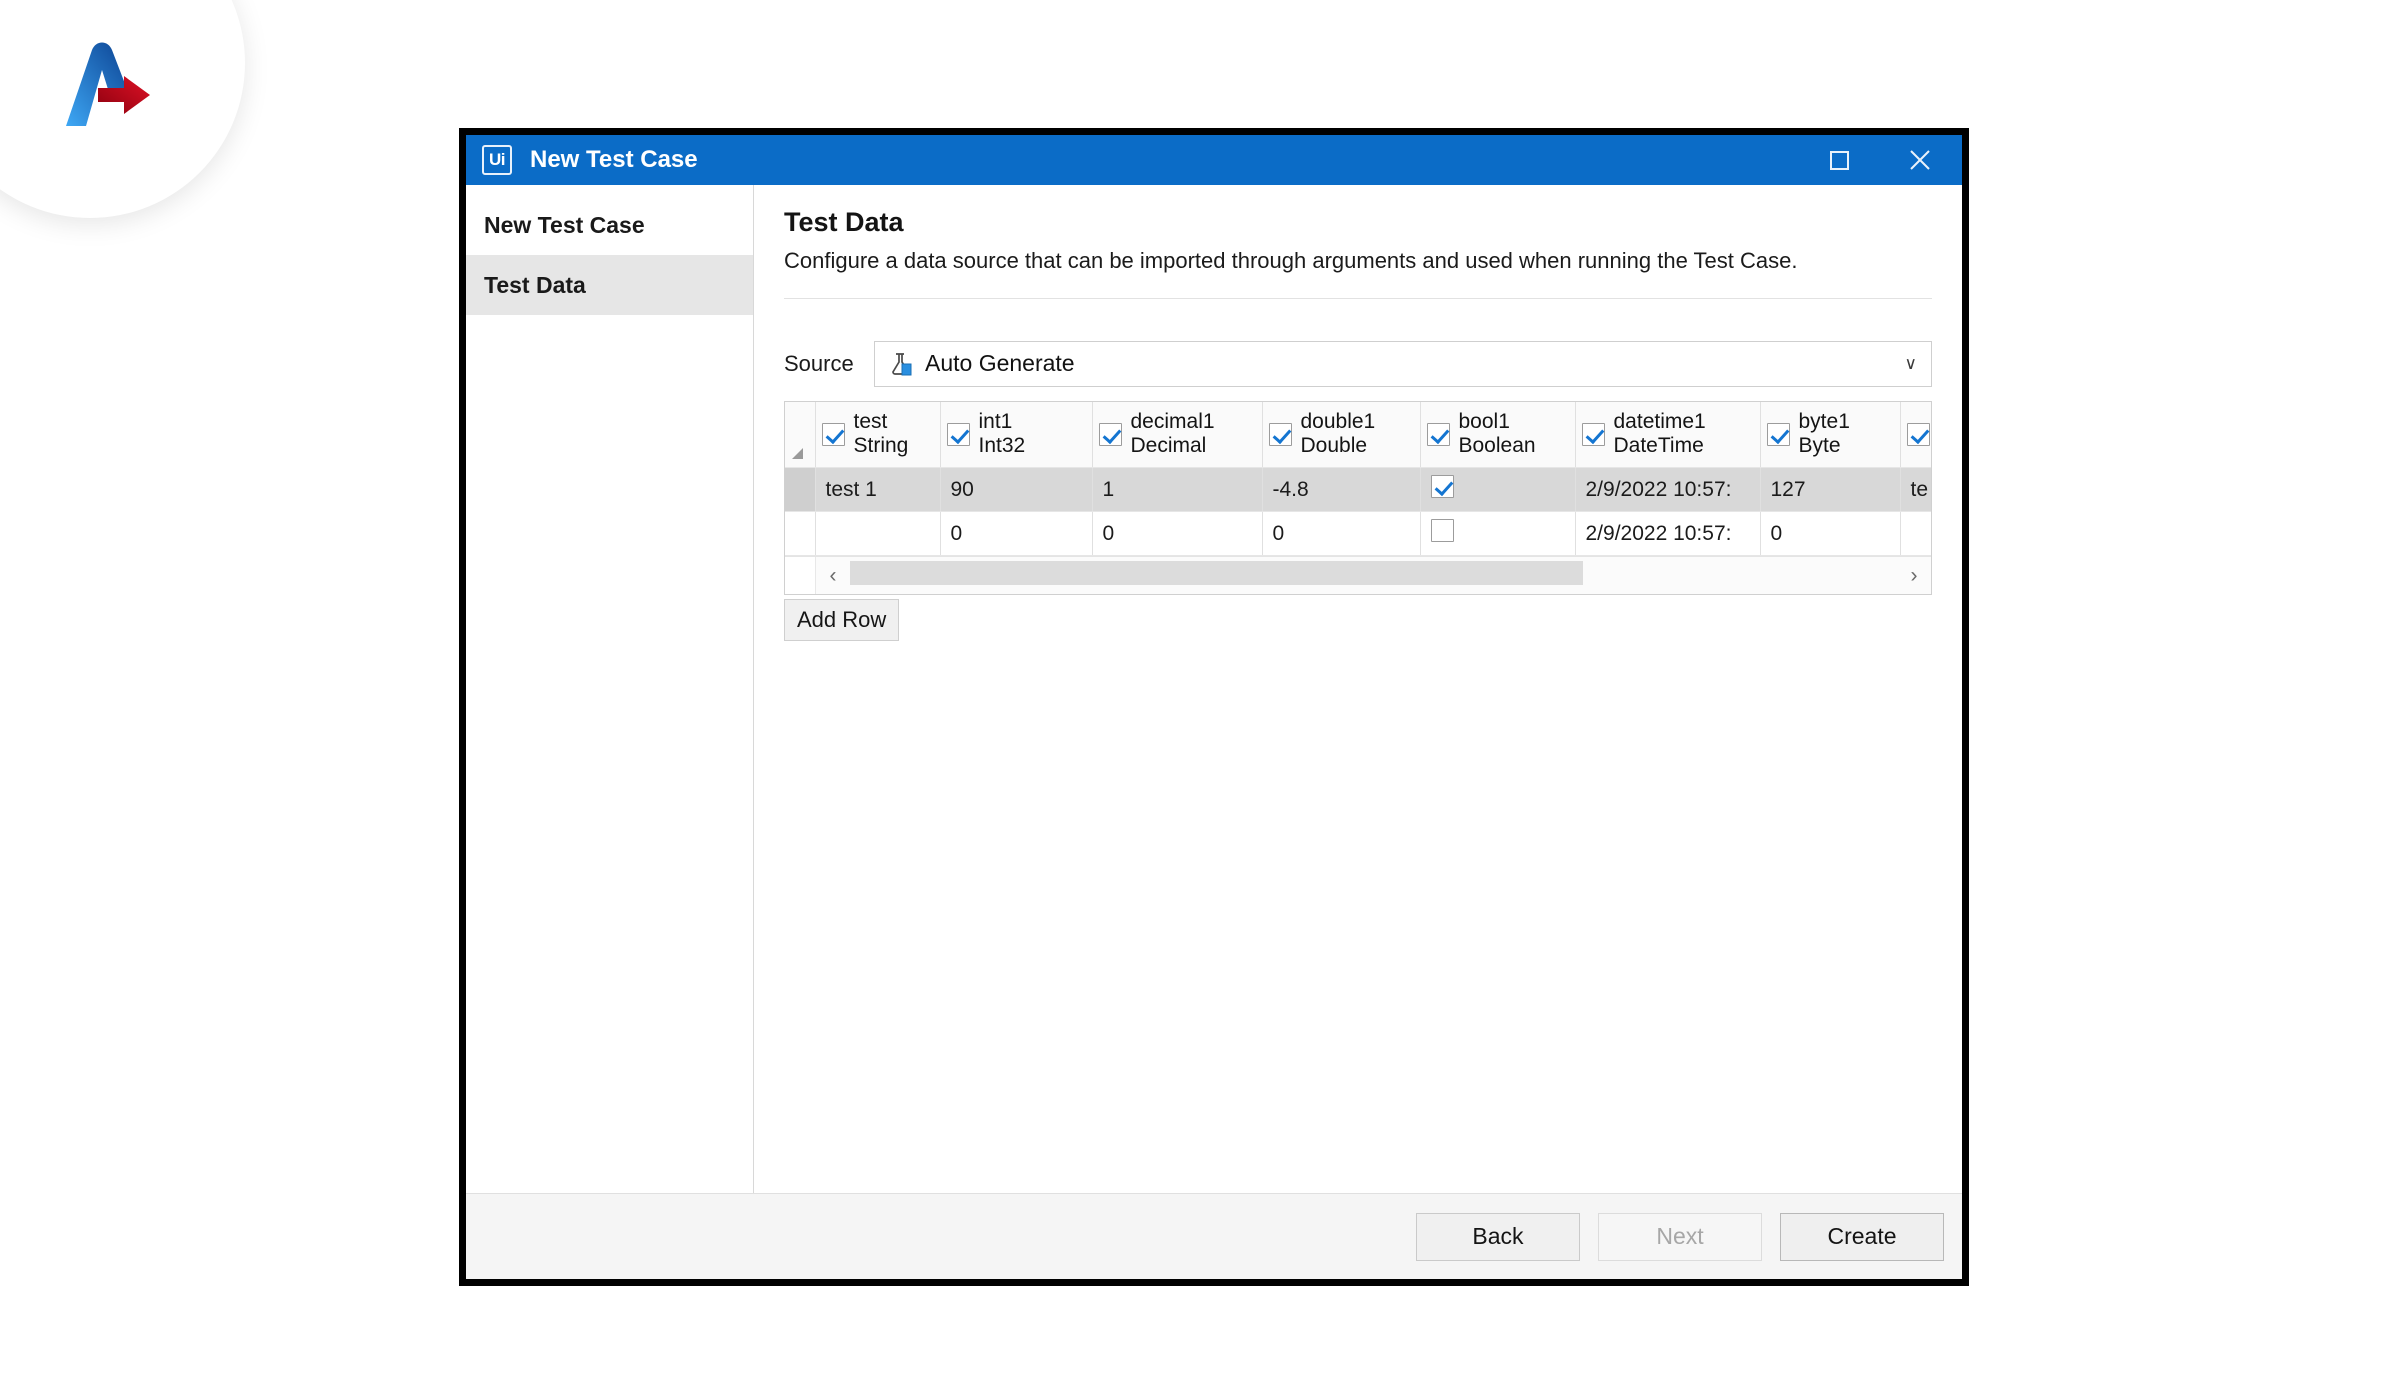 Image resolution: width=2400 pixels, height=1388 pixels. Describe the element at coordinates (800, 576) in the screenshot. I see `scrollbar-corner` at that location.